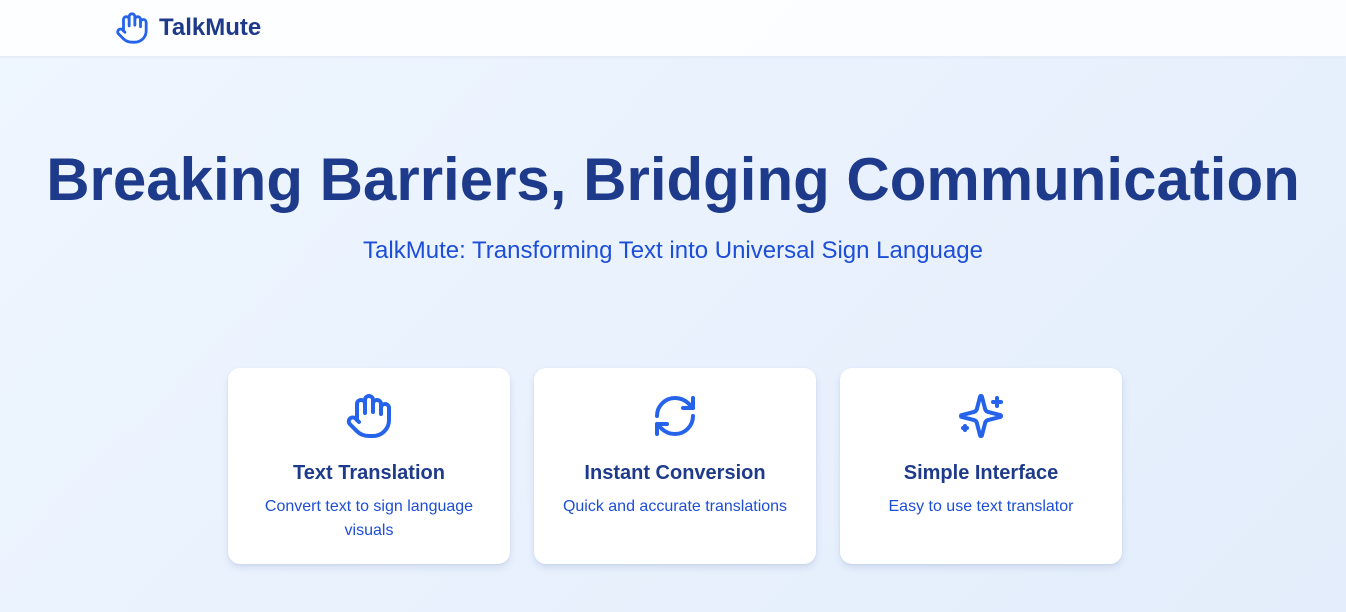 This screenshot has height=612, width=1346. Describe the element at coordinates (675, 416) in the screenshot. I see `refresh-icon` at that location.